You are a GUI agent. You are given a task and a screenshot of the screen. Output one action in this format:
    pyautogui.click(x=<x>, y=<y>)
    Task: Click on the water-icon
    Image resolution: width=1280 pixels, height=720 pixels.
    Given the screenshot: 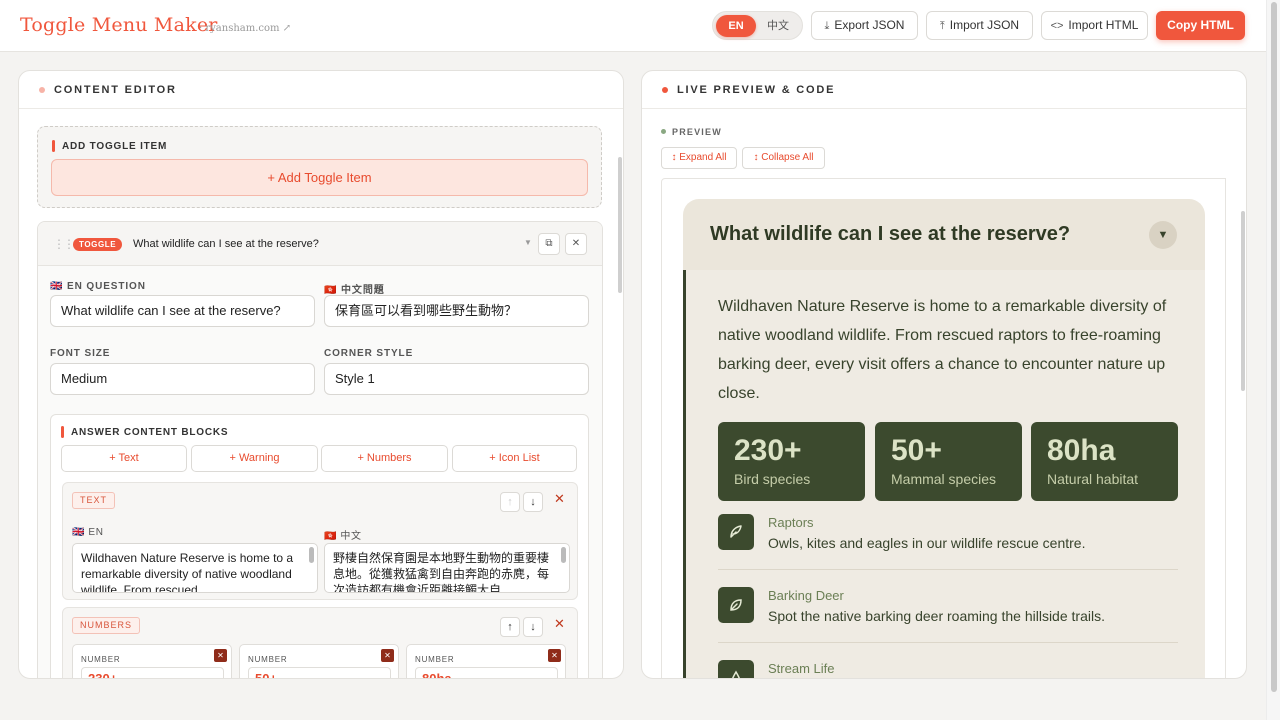 What is the action you would take?
    pyautogui.click(x=736, y=669)
    